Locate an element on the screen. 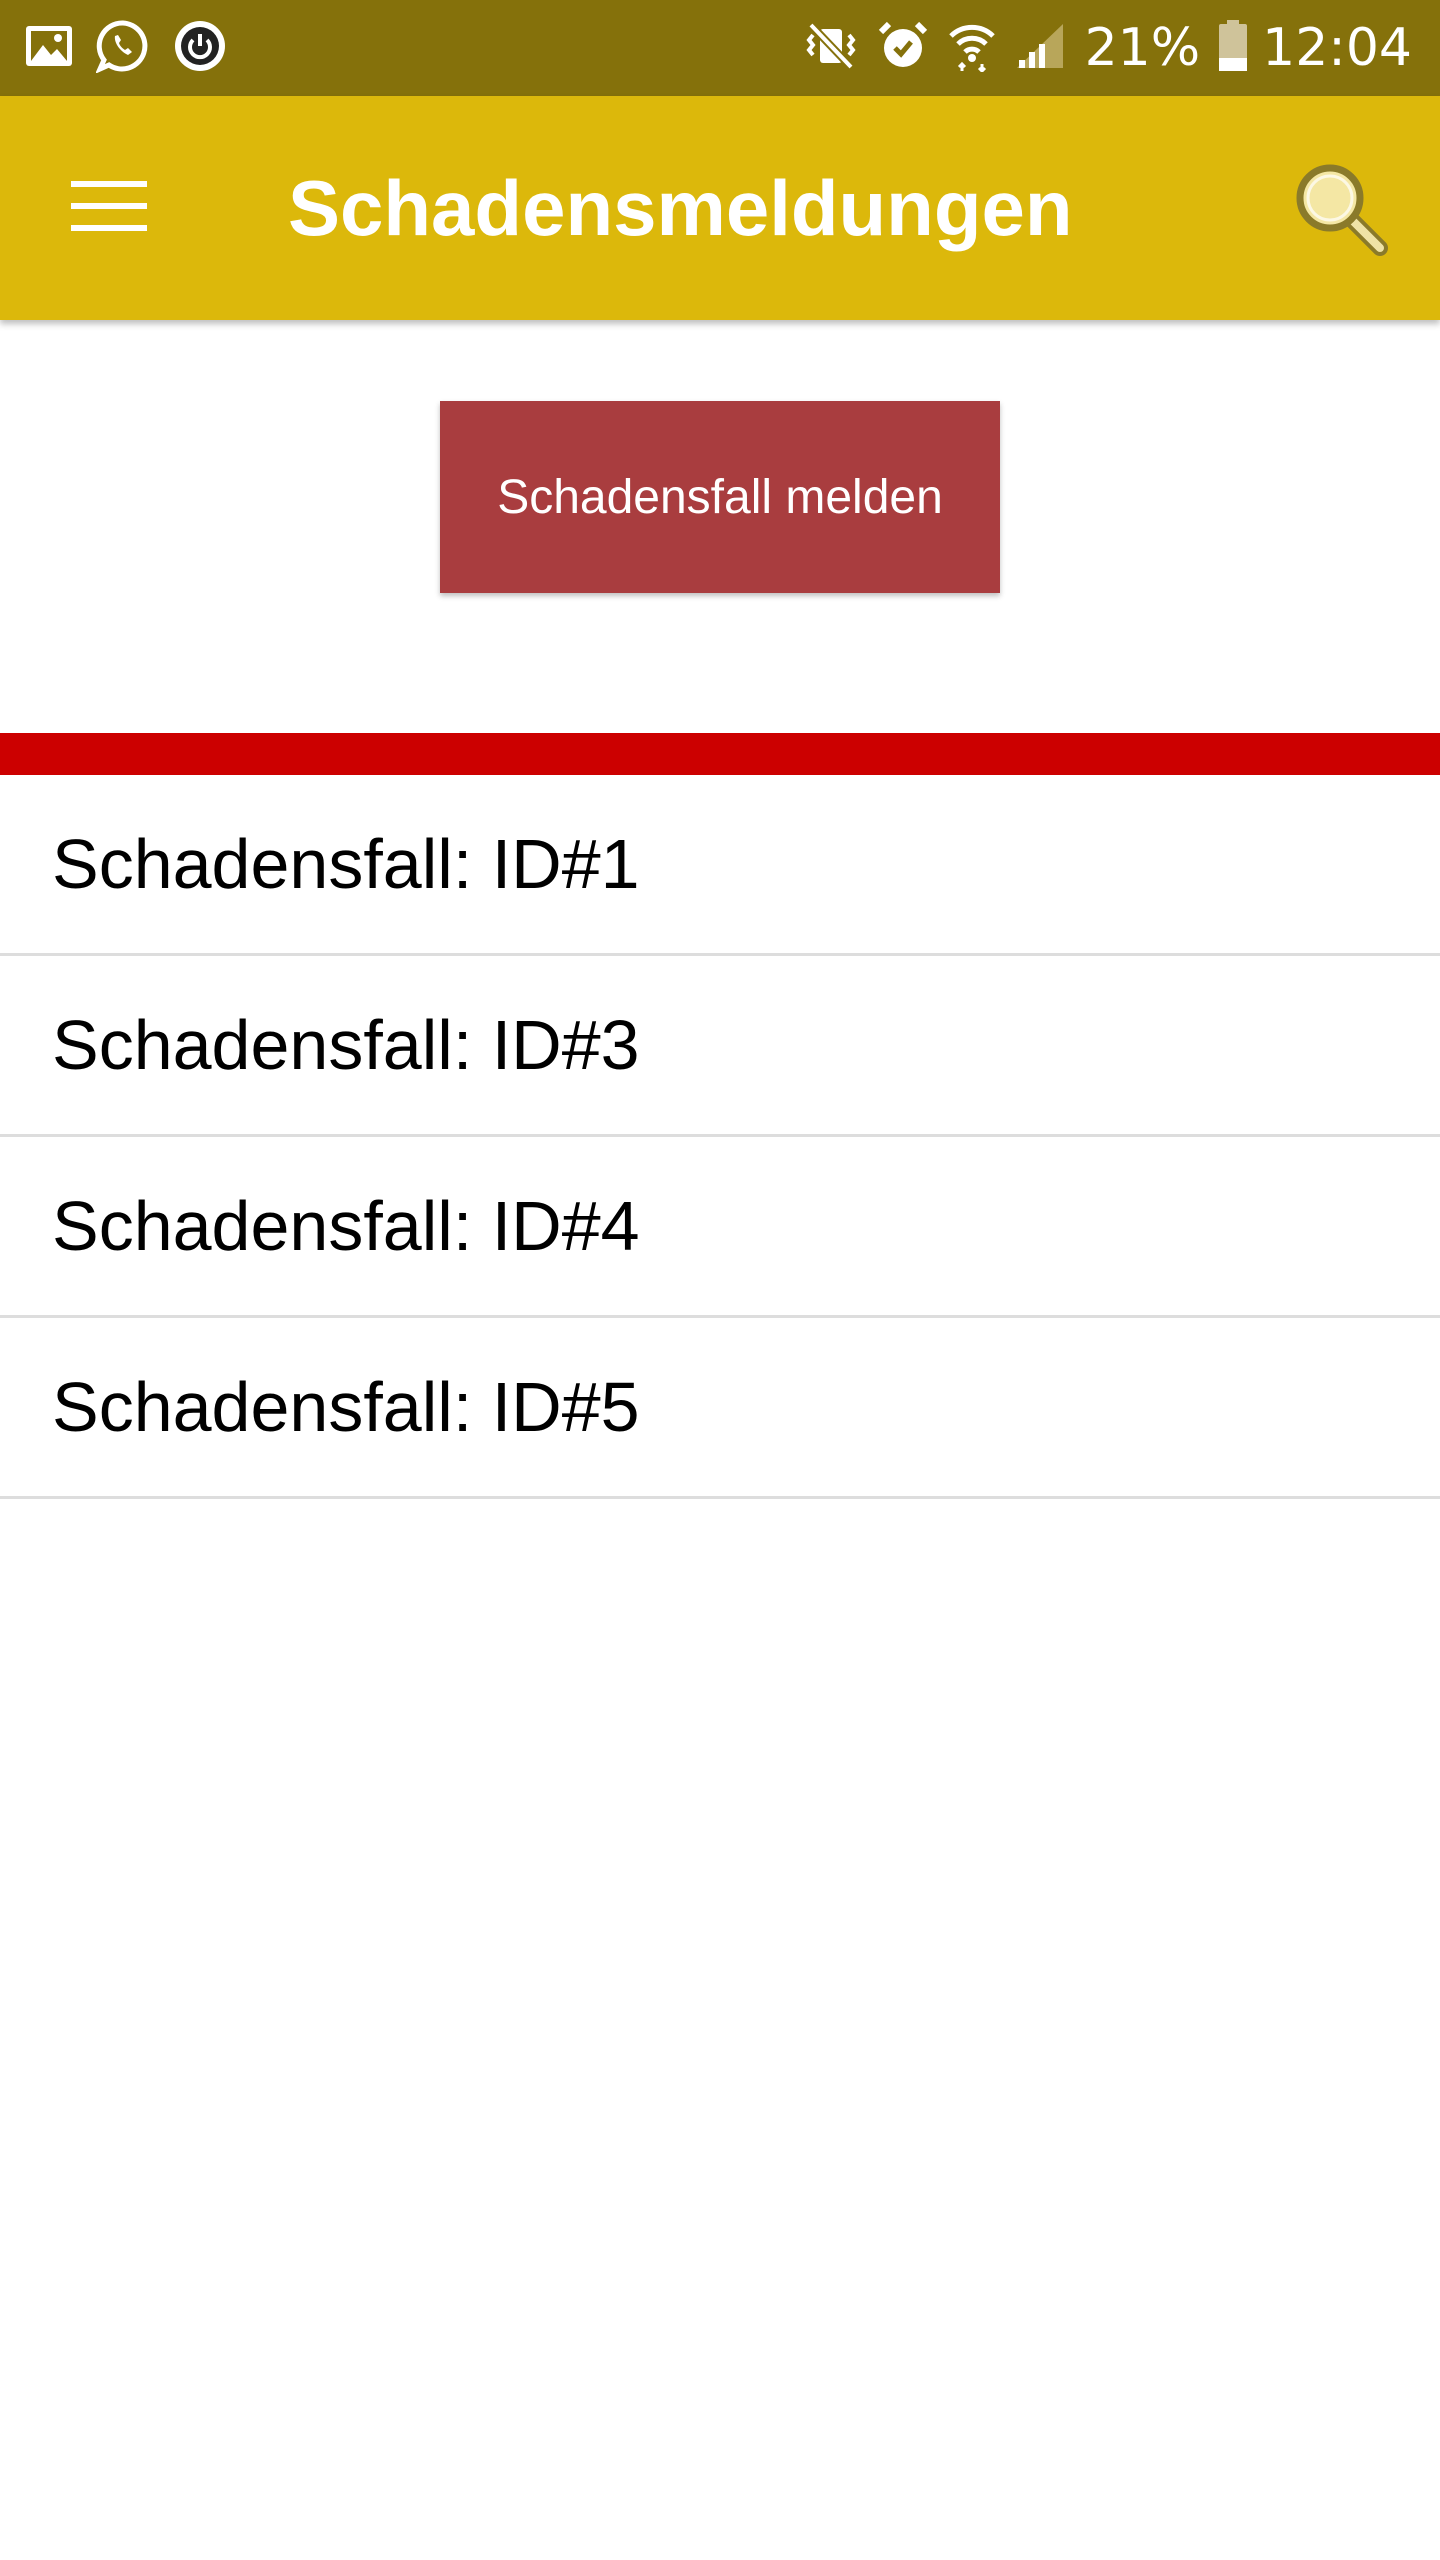  hamburger-menu-icon is located at coordinates (109, 208).